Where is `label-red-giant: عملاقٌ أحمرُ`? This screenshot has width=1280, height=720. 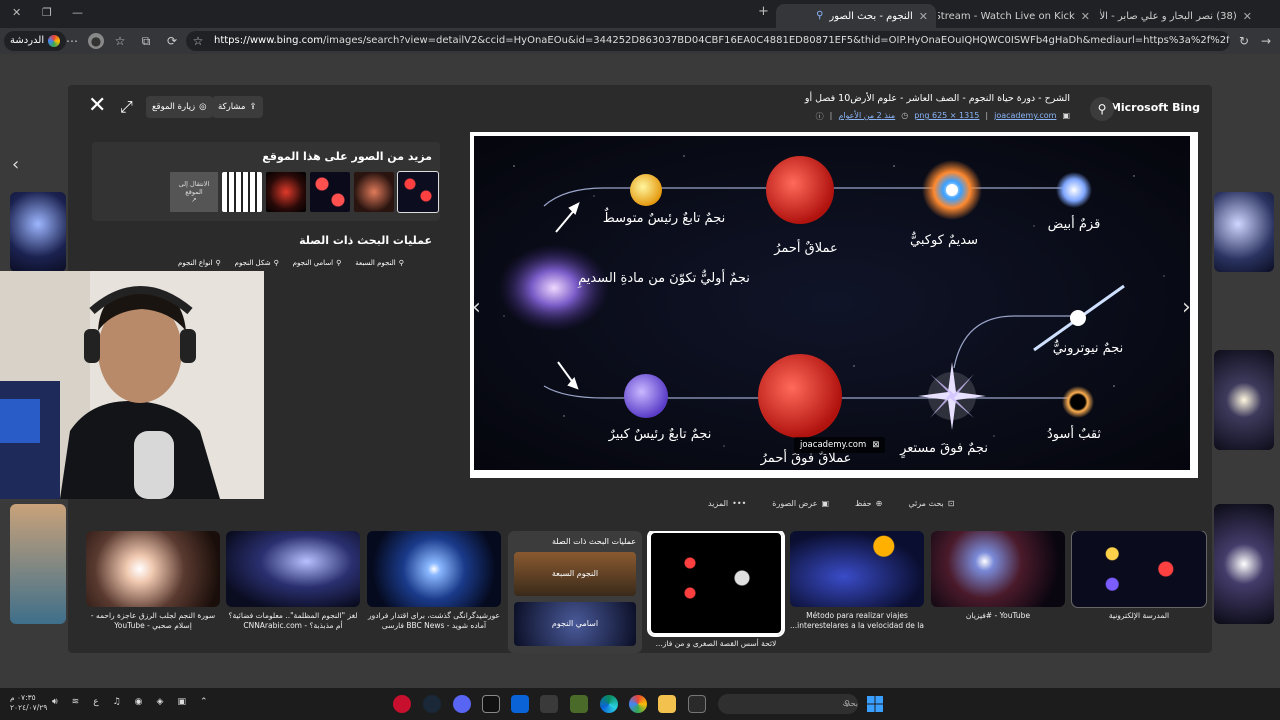
label-red-giant: عملاقٌ أحمرُ is located at coordinates (805, 247).